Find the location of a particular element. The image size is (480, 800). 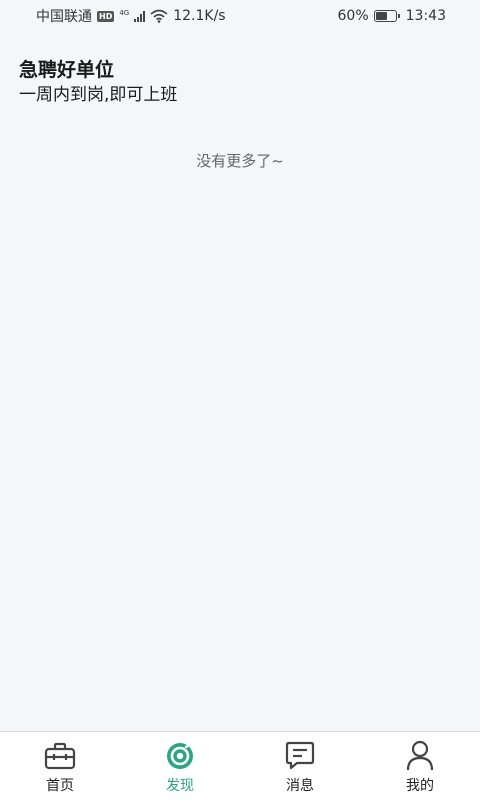

briefcase-icon is located at coordinates (60, 756).